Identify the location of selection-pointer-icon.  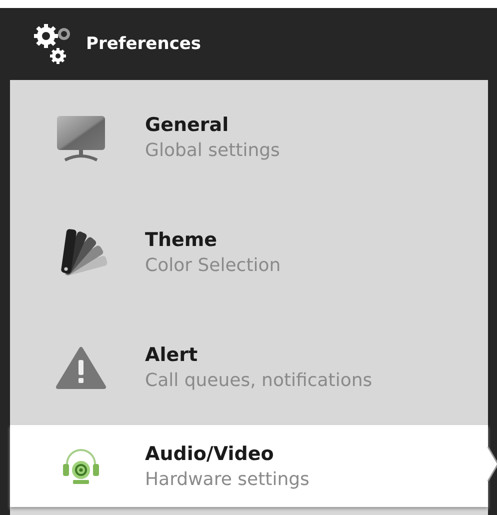
(492, 464).